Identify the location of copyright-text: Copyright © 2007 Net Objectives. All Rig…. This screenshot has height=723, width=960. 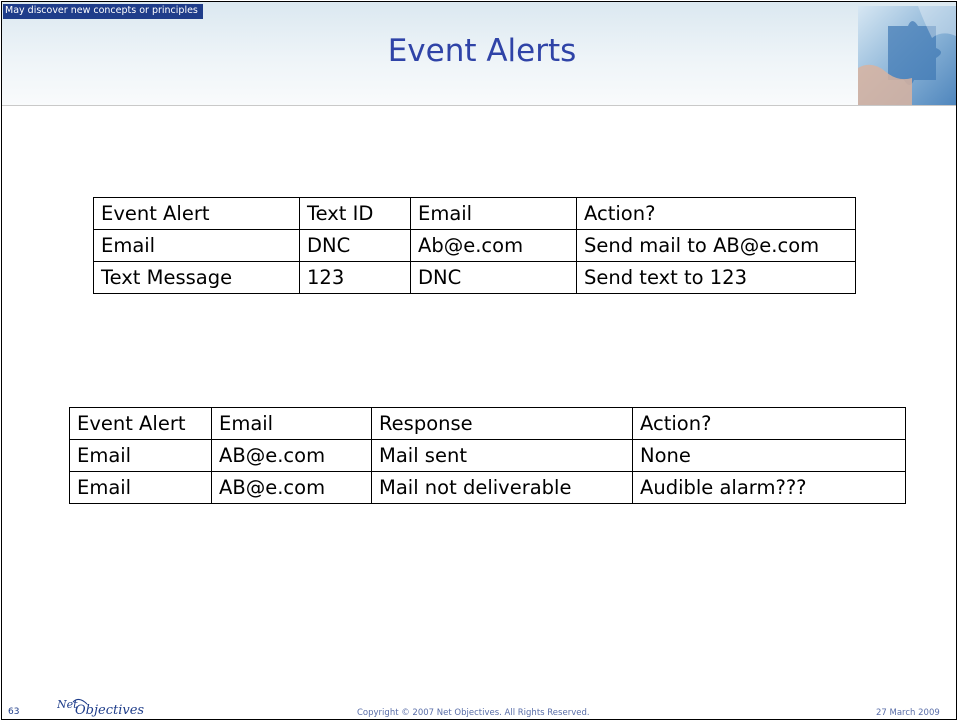
(473, 713).